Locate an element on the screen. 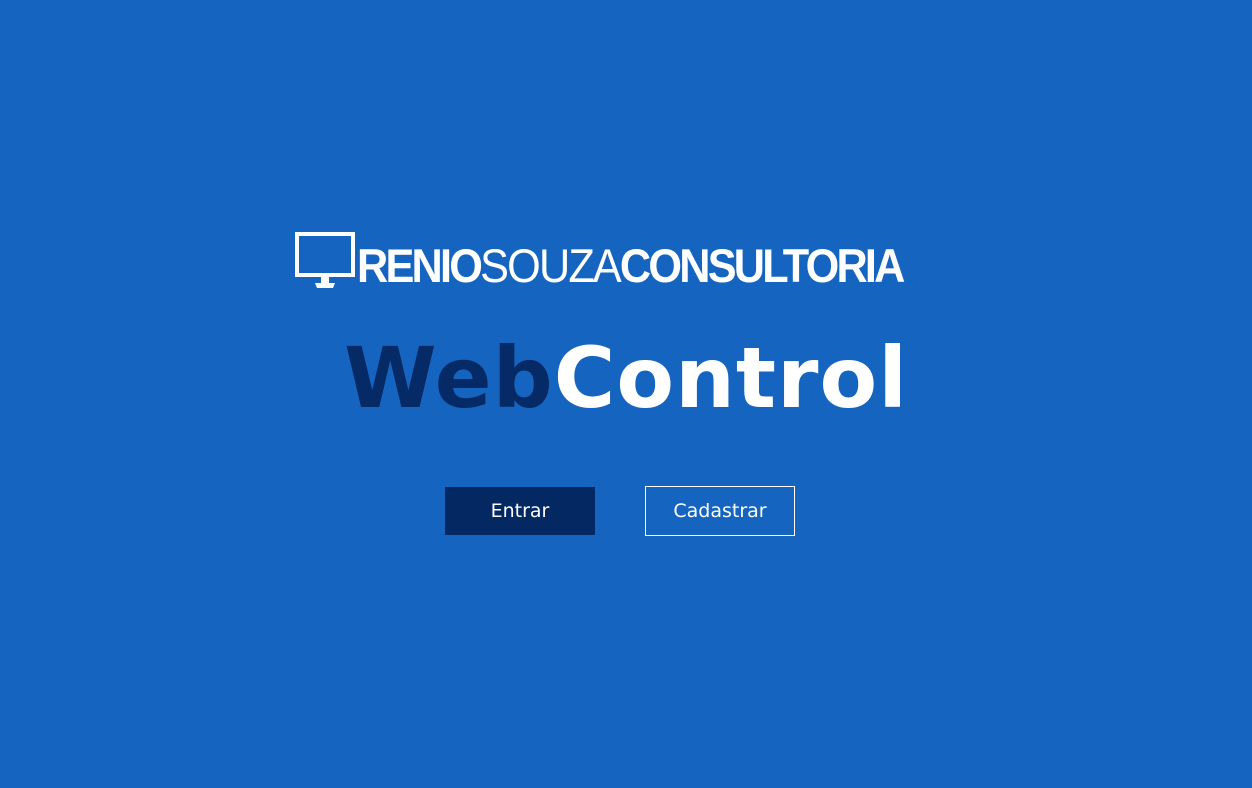  app-title-web: Web is located at coordinates (448, 378).